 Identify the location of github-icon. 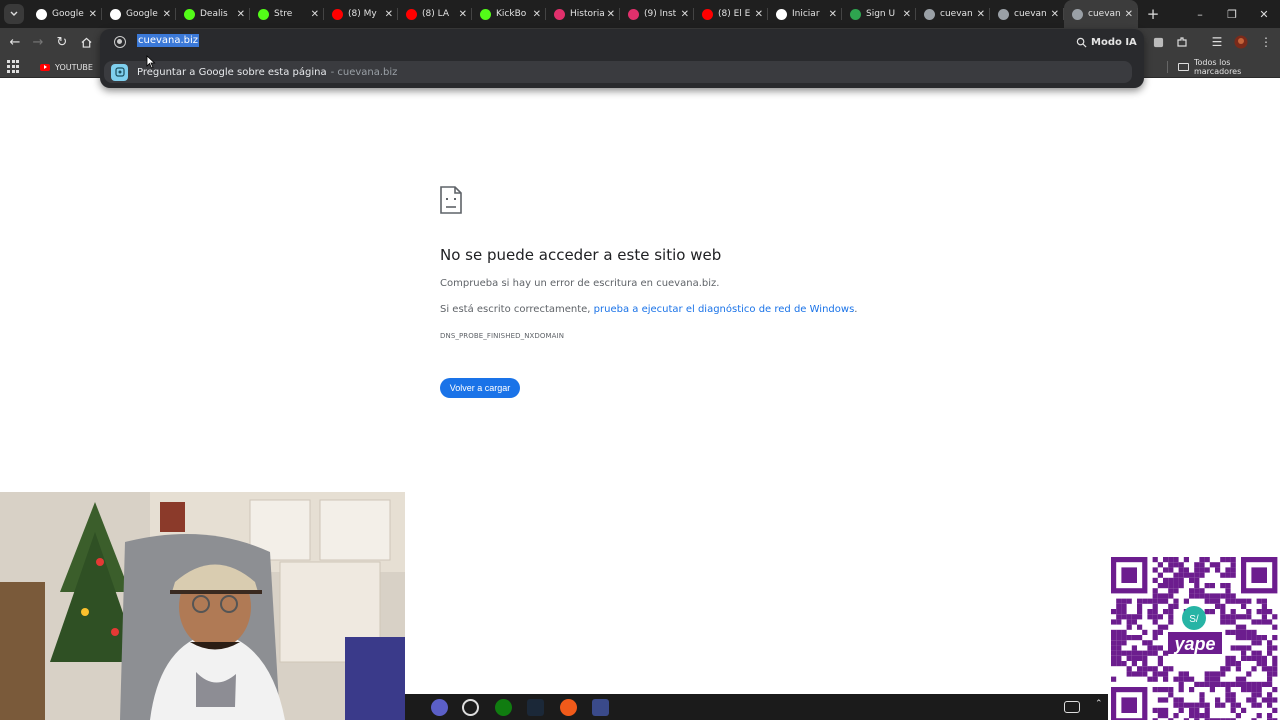
(781, 14).